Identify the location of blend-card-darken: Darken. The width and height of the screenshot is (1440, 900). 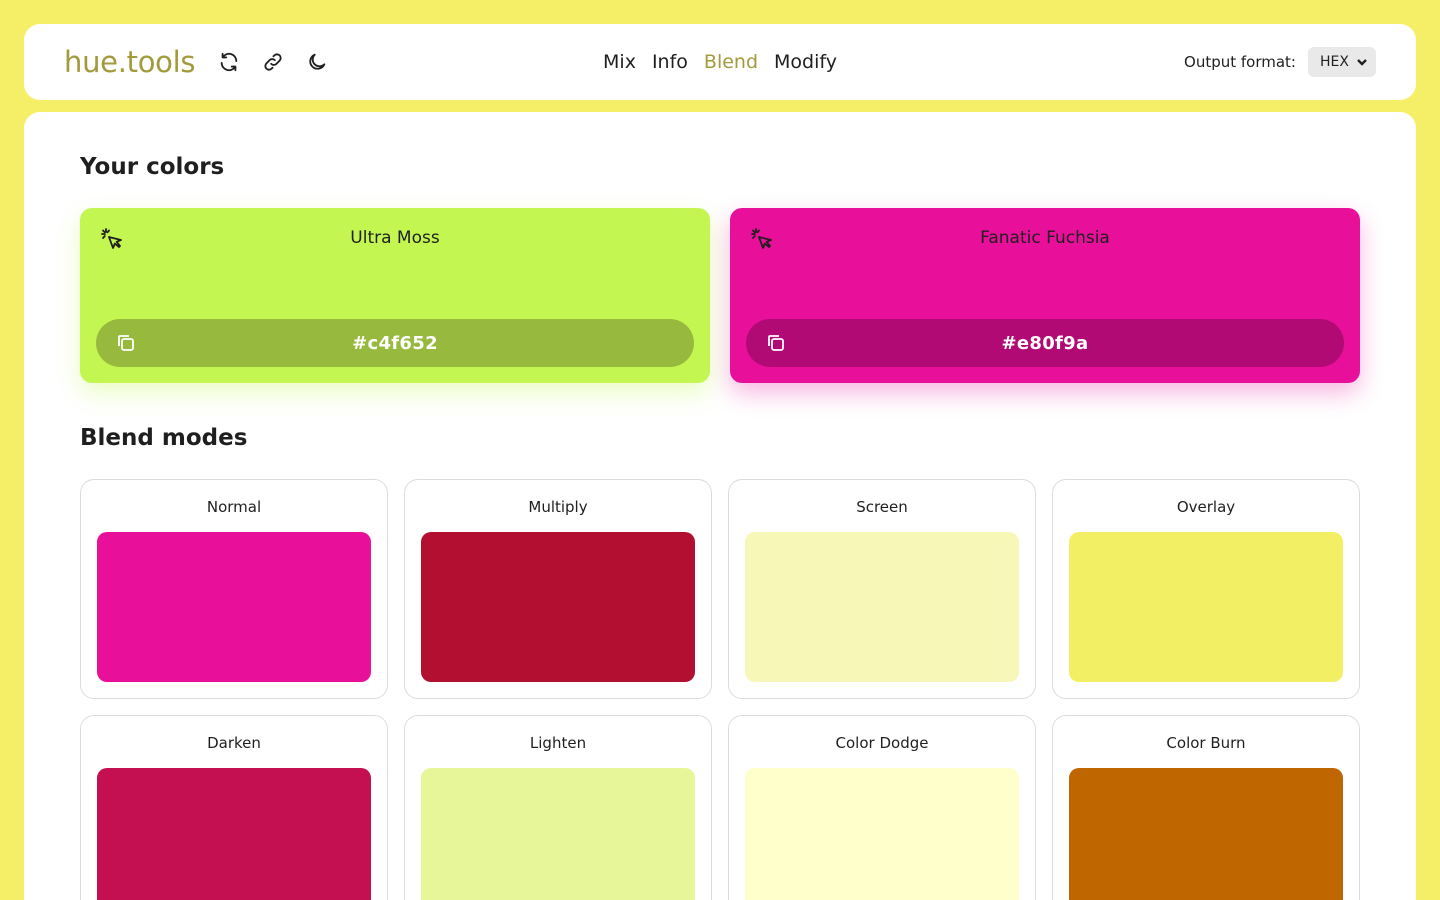
(234, 807).